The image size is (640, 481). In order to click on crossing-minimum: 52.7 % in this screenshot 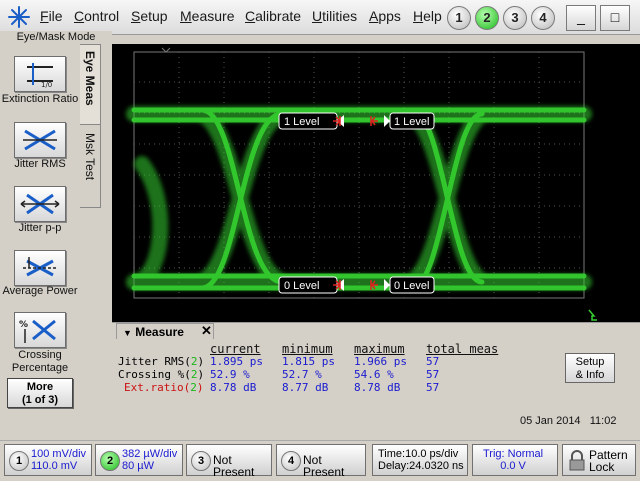, I will do `click(302, 374)`.